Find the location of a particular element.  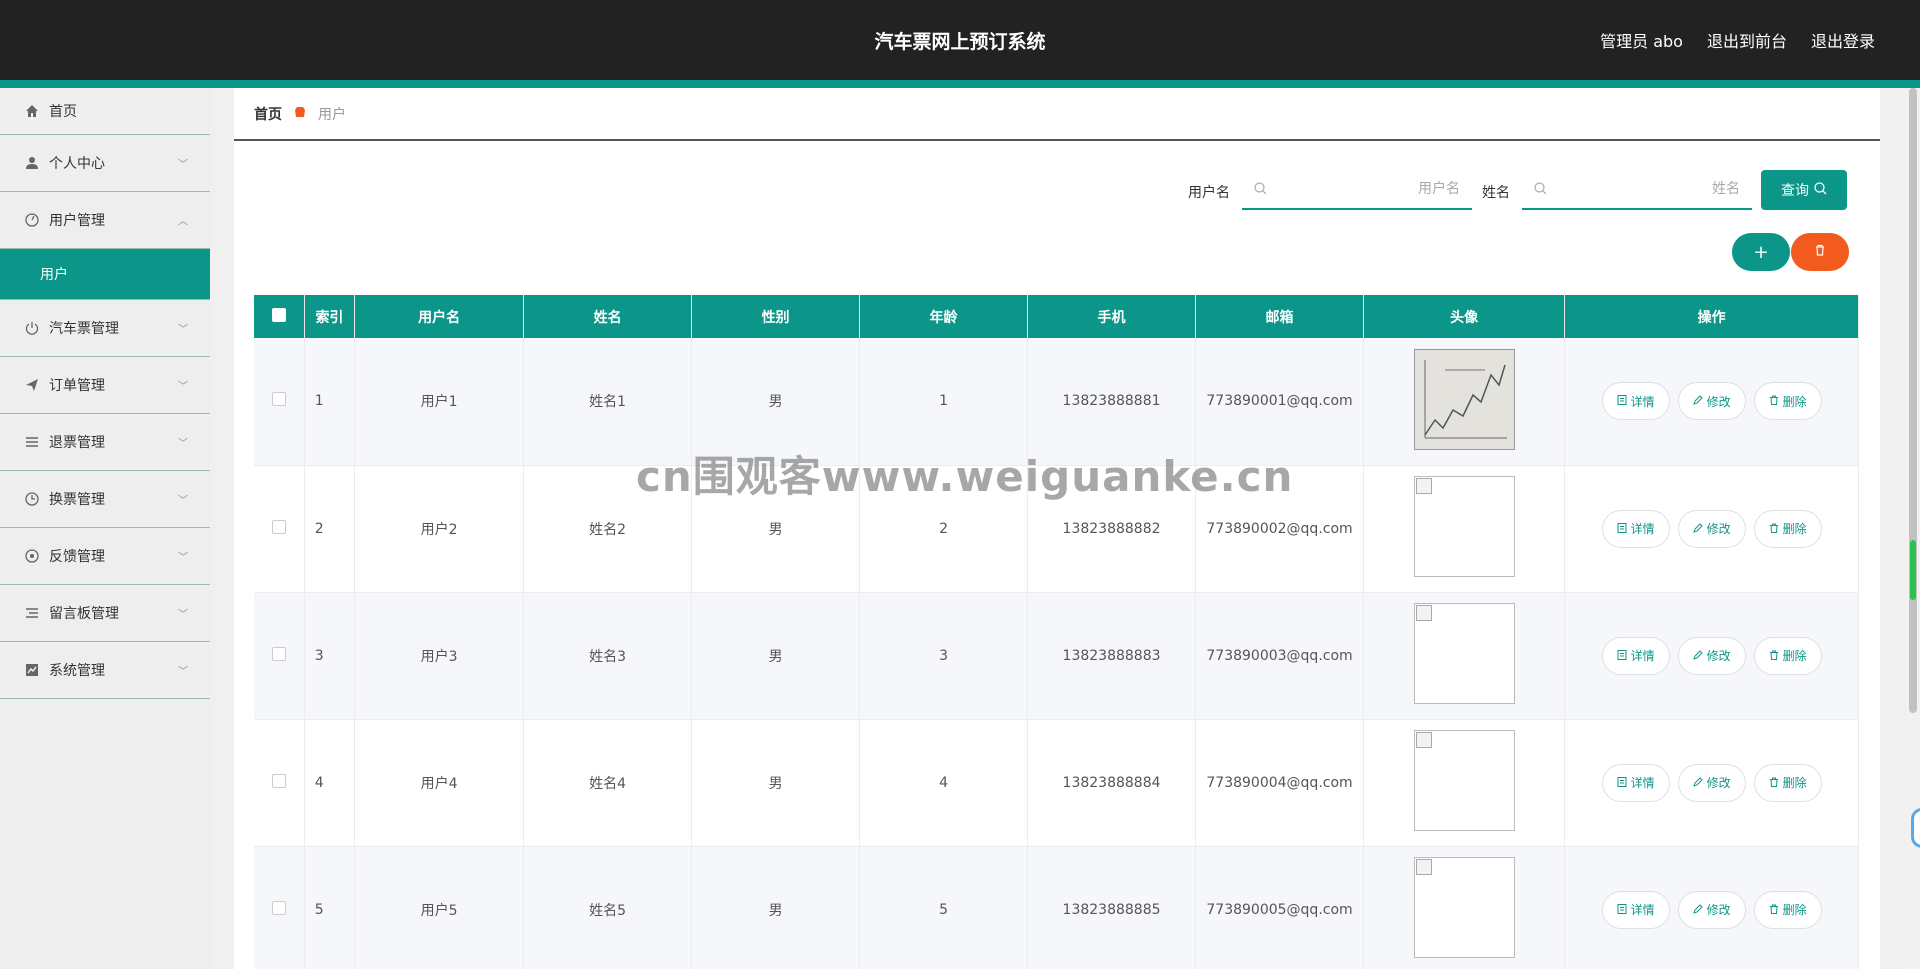

search-bar: 用户名 姓名 is located at coordinates (1057, 190).